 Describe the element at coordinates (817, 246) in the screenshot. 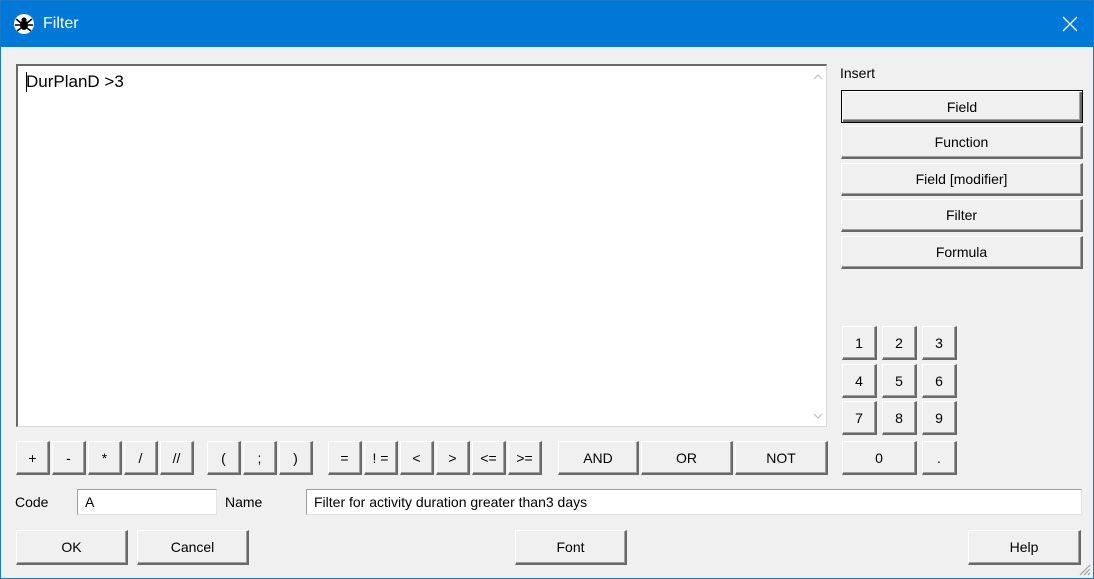

I see `vertical-scrollbar` at that location.